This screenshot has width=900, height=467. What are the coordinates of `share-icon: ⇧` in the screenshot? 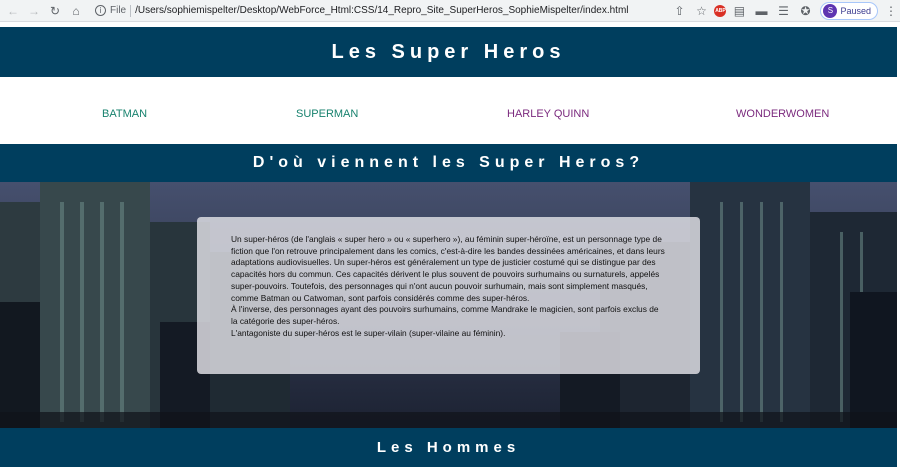 It's located at (679, 11).